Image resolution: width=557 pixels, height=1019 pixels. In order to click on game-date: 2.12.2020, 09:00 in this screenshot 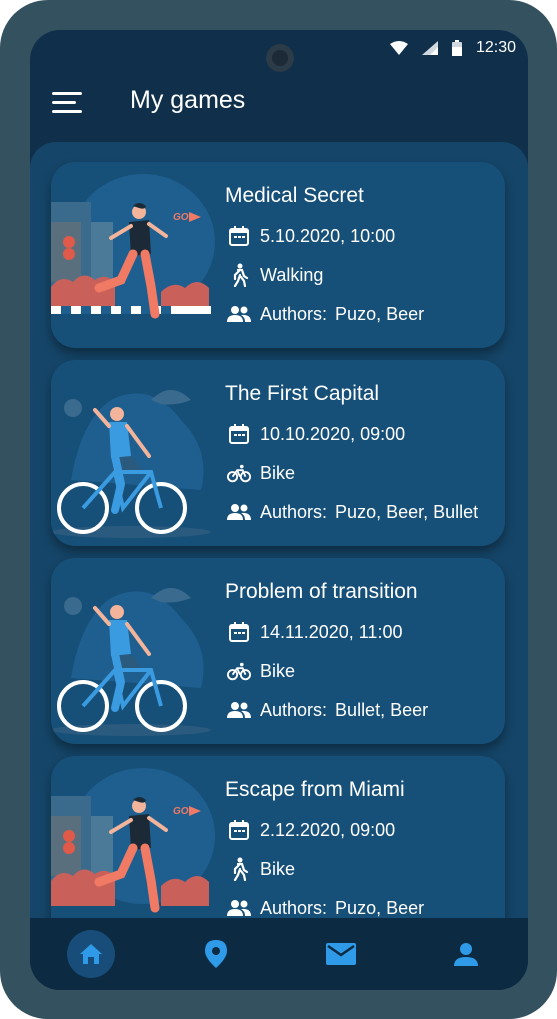, I will do `click(328, 829)`.